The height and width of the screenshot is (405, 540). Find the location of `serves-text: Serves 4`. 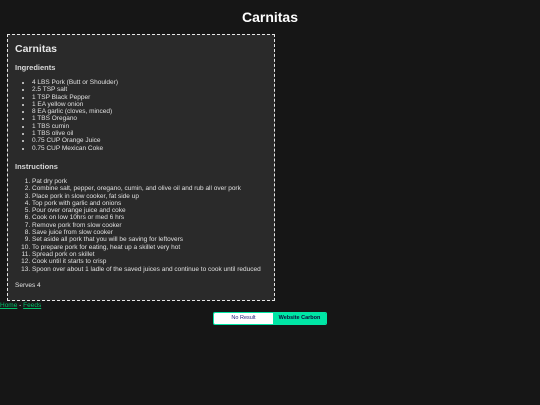

serves-text: Serves 4 is located at coordinates (28, 285).